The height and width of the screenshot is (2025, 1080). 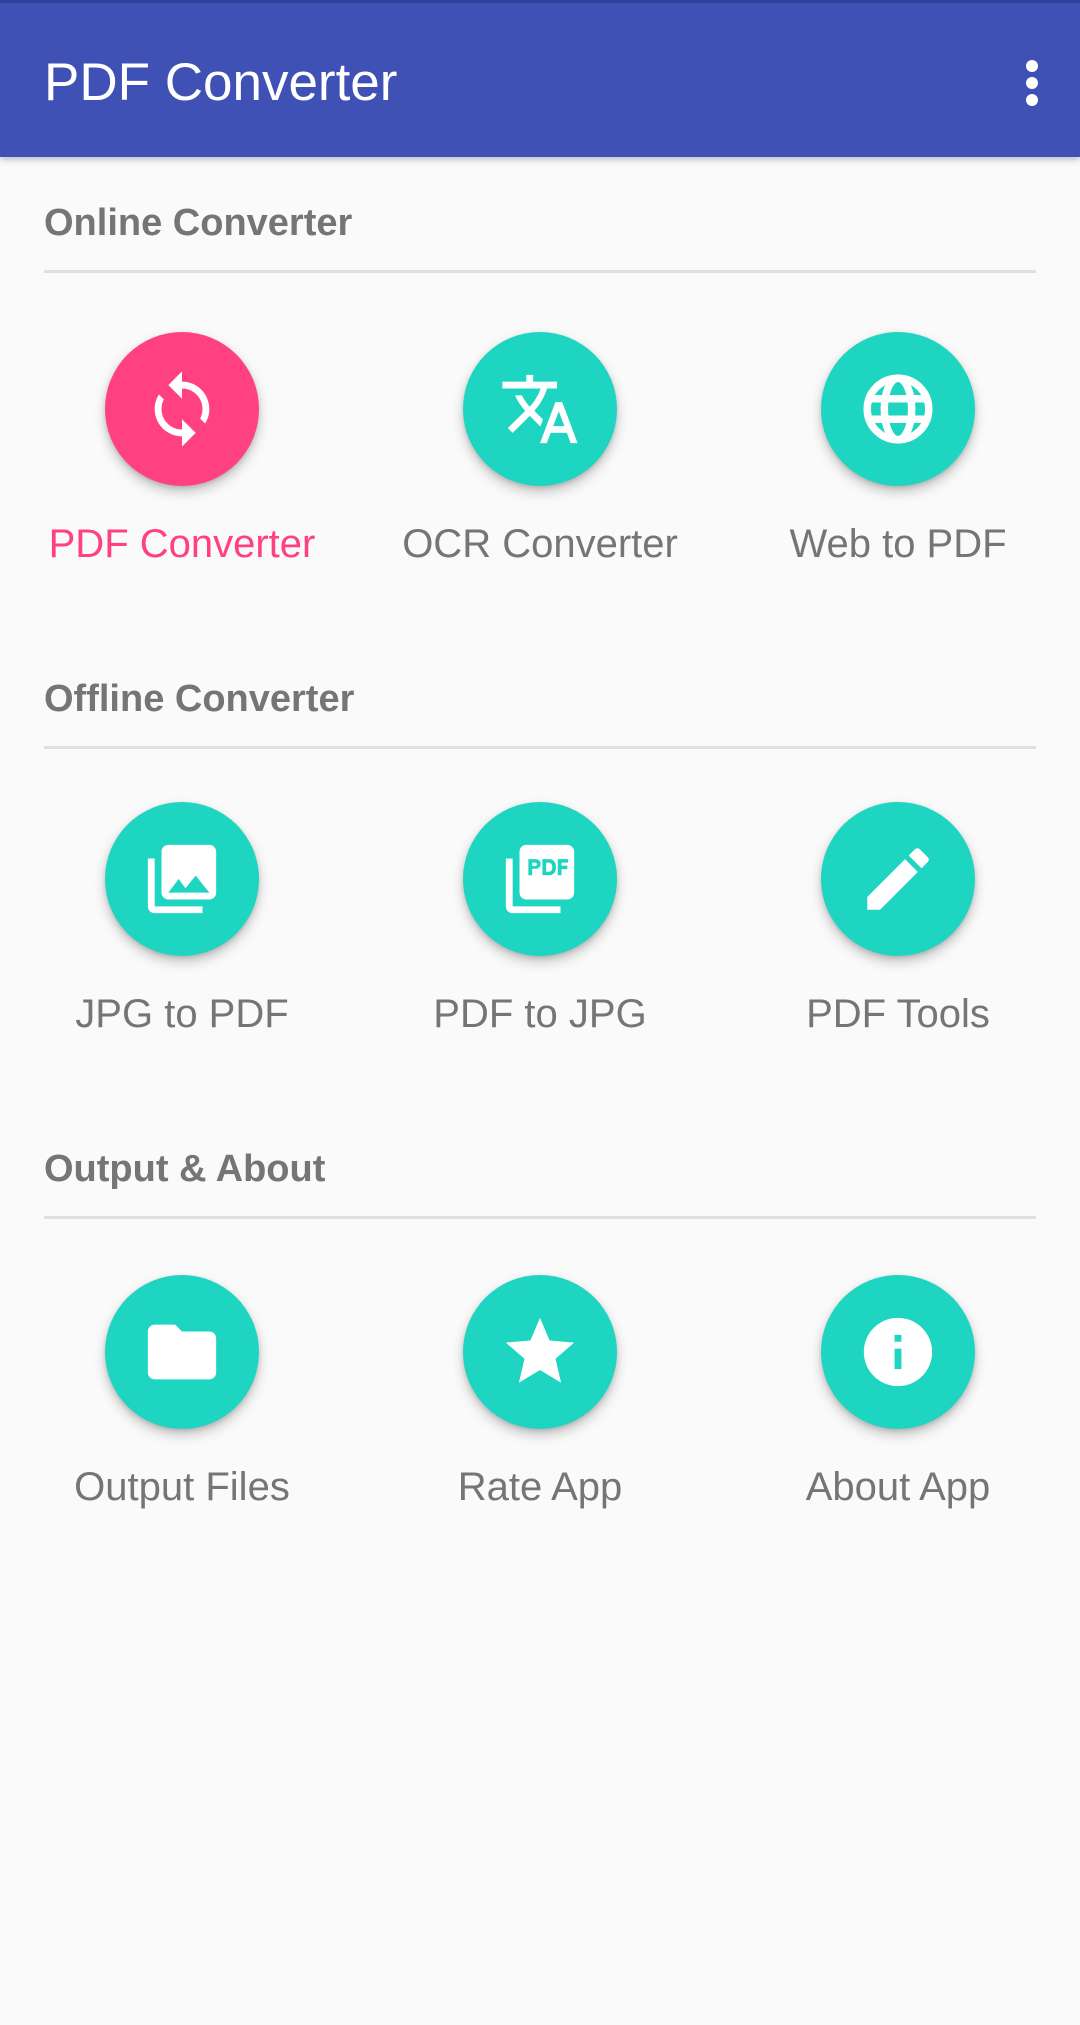 I want to click on tile-label-web-to-pdf: Web to PDF, so click(x=898, y=544).